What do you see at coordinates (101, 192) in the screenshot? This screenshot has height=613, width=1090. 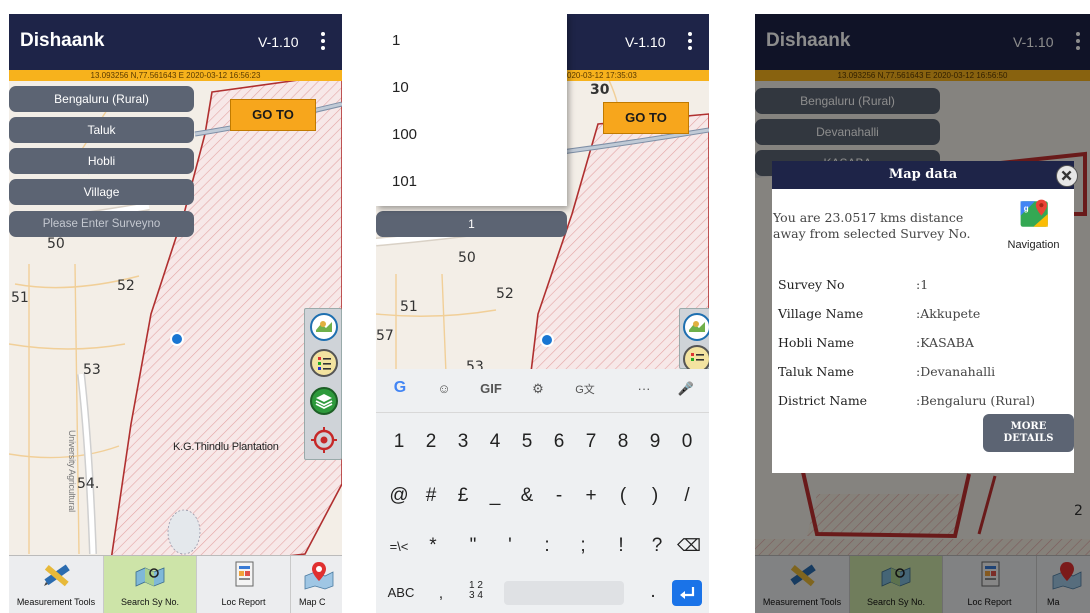 I see `village-select: Village` at bounding box center [101, 192].